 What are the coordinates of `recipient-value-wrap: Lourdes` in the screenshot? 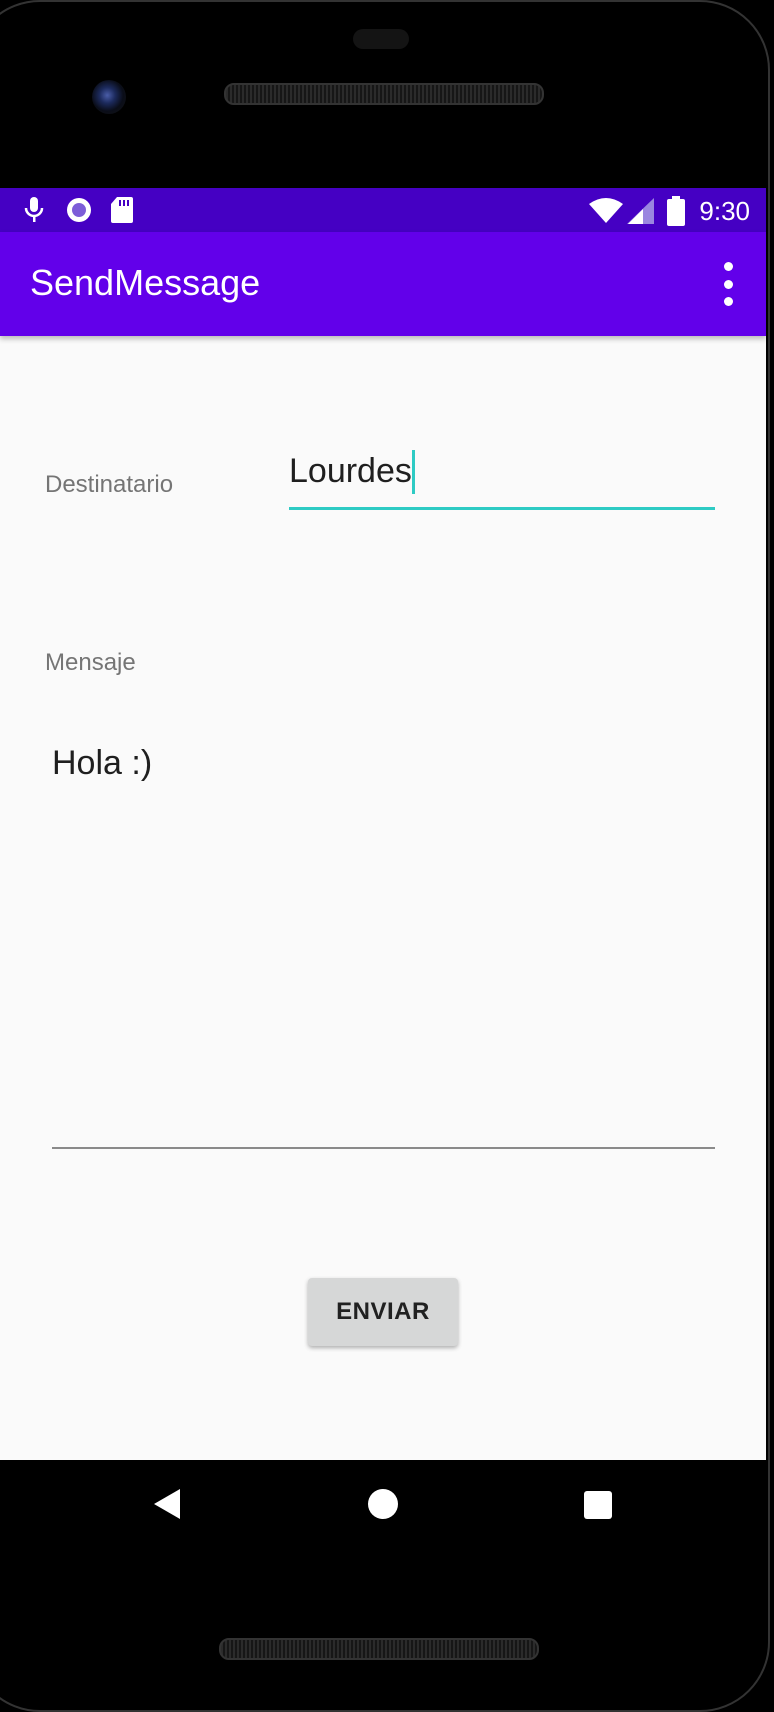 It's located at (352, 472).